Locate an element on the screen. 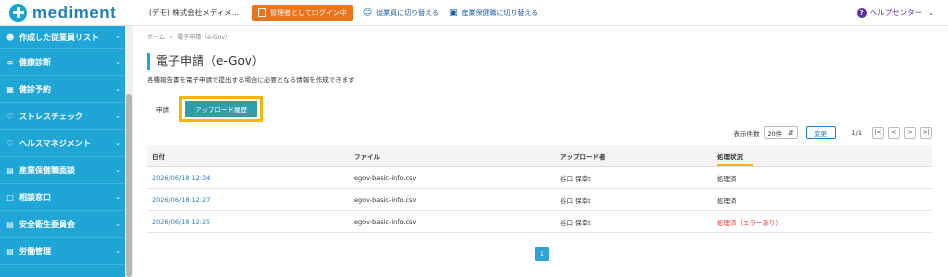  breadcrumb-current: 電子申請（e-Gov） is located at coordinates (204, 37).